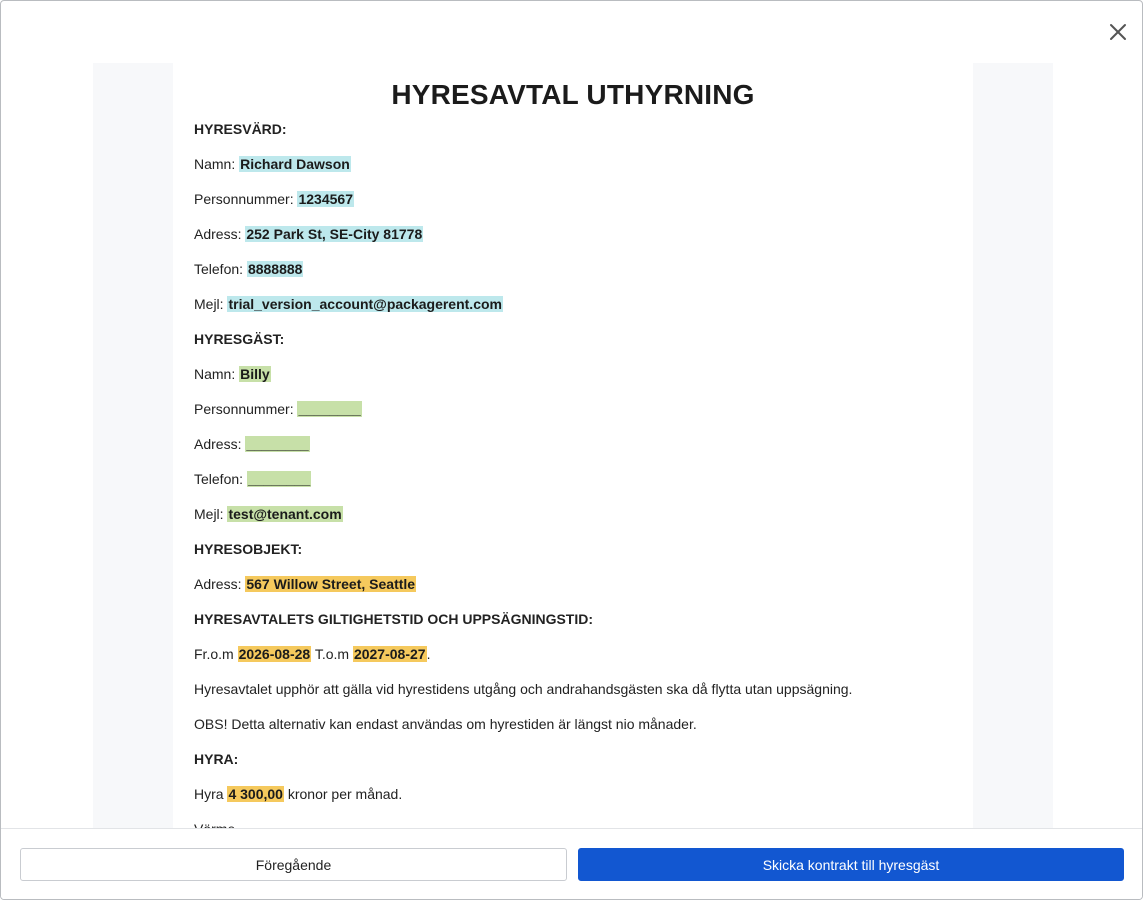 The image size is (1143, 900). I want to click on landlord-personal-id-label: Personnummer:, so click(244, 199).